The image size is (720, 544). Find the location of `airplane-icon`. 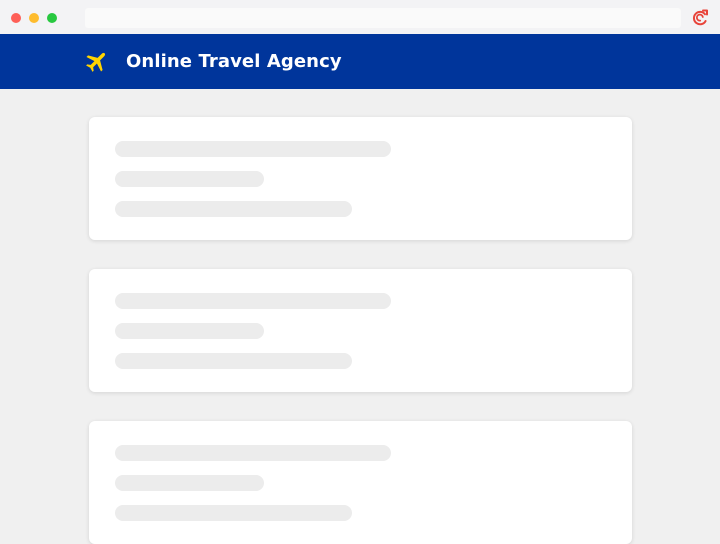

airplane-icon is located at coordinates (96, 62).